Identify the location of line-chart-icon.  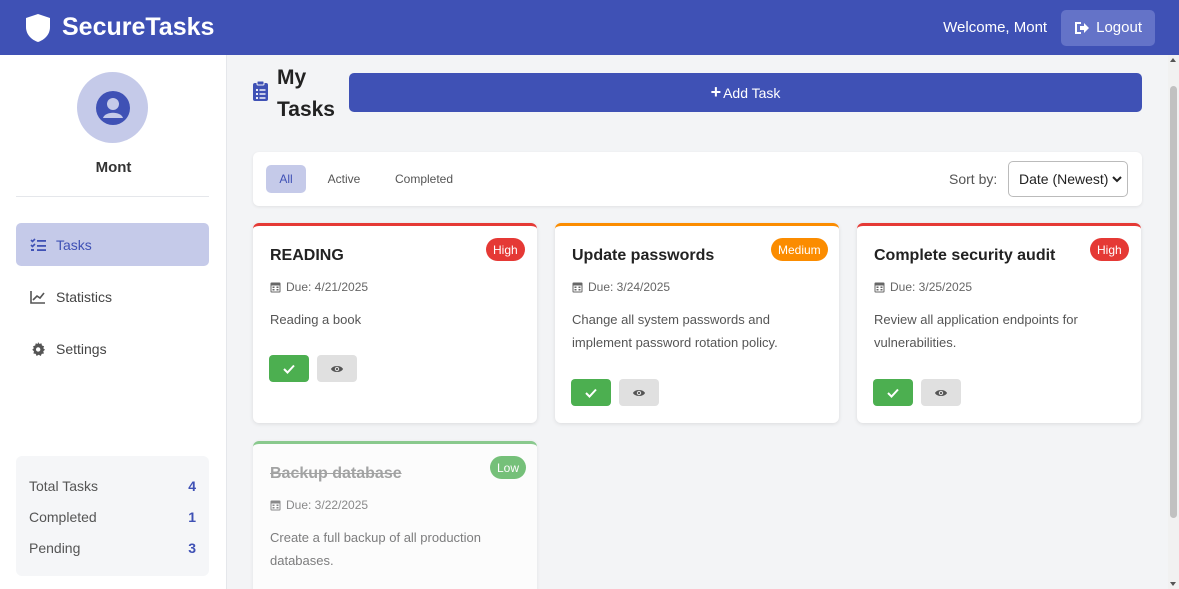
(37, 297).